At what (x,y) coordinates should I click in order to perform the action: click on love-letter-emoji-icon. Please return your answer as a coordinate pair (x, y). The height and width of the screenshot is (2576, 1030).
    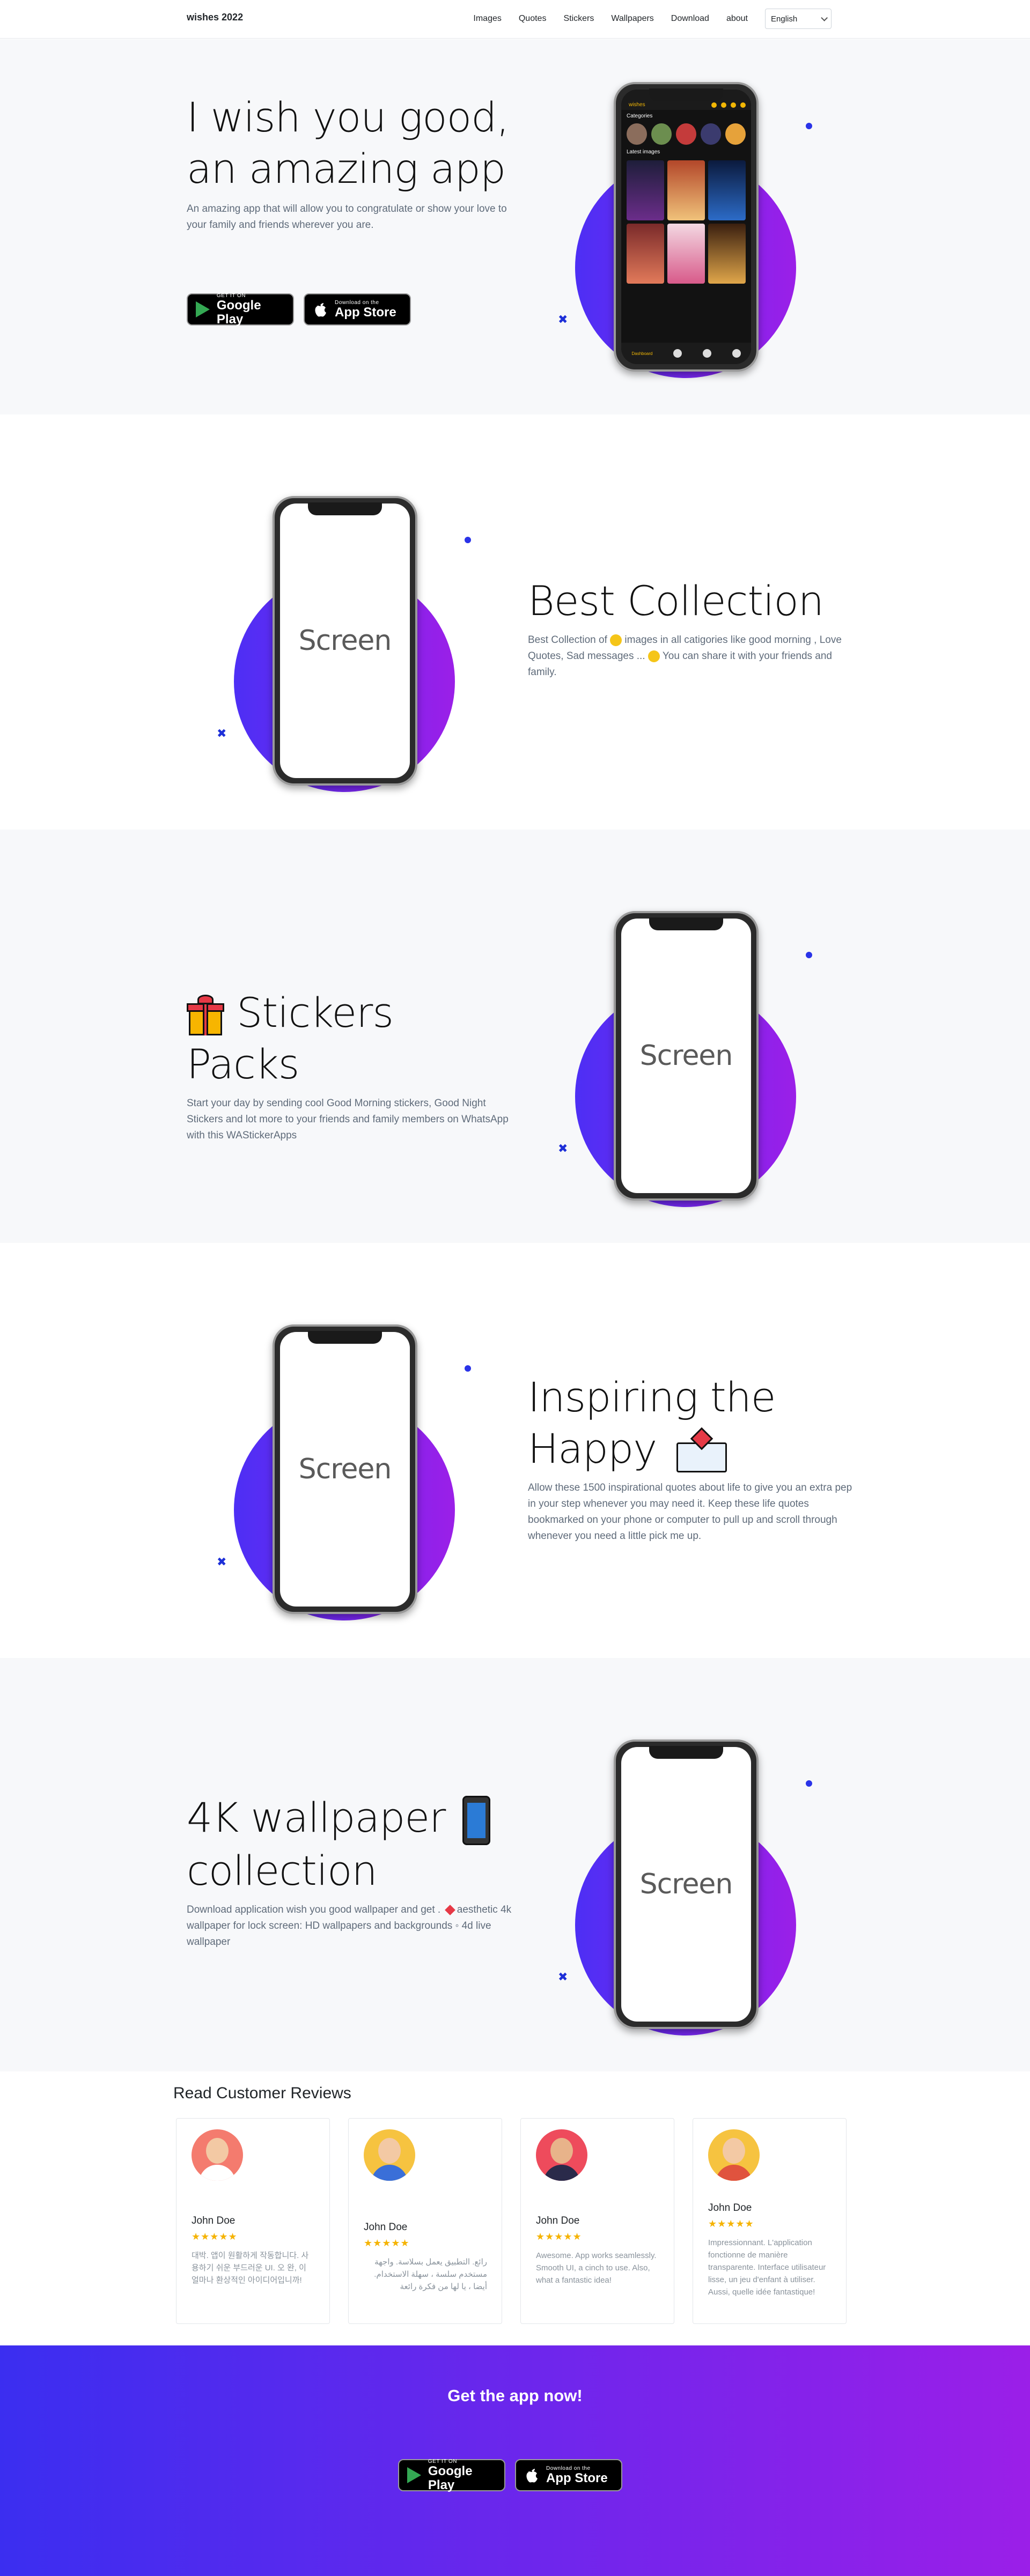
    Looking at the image, I should click on (701, 1449).